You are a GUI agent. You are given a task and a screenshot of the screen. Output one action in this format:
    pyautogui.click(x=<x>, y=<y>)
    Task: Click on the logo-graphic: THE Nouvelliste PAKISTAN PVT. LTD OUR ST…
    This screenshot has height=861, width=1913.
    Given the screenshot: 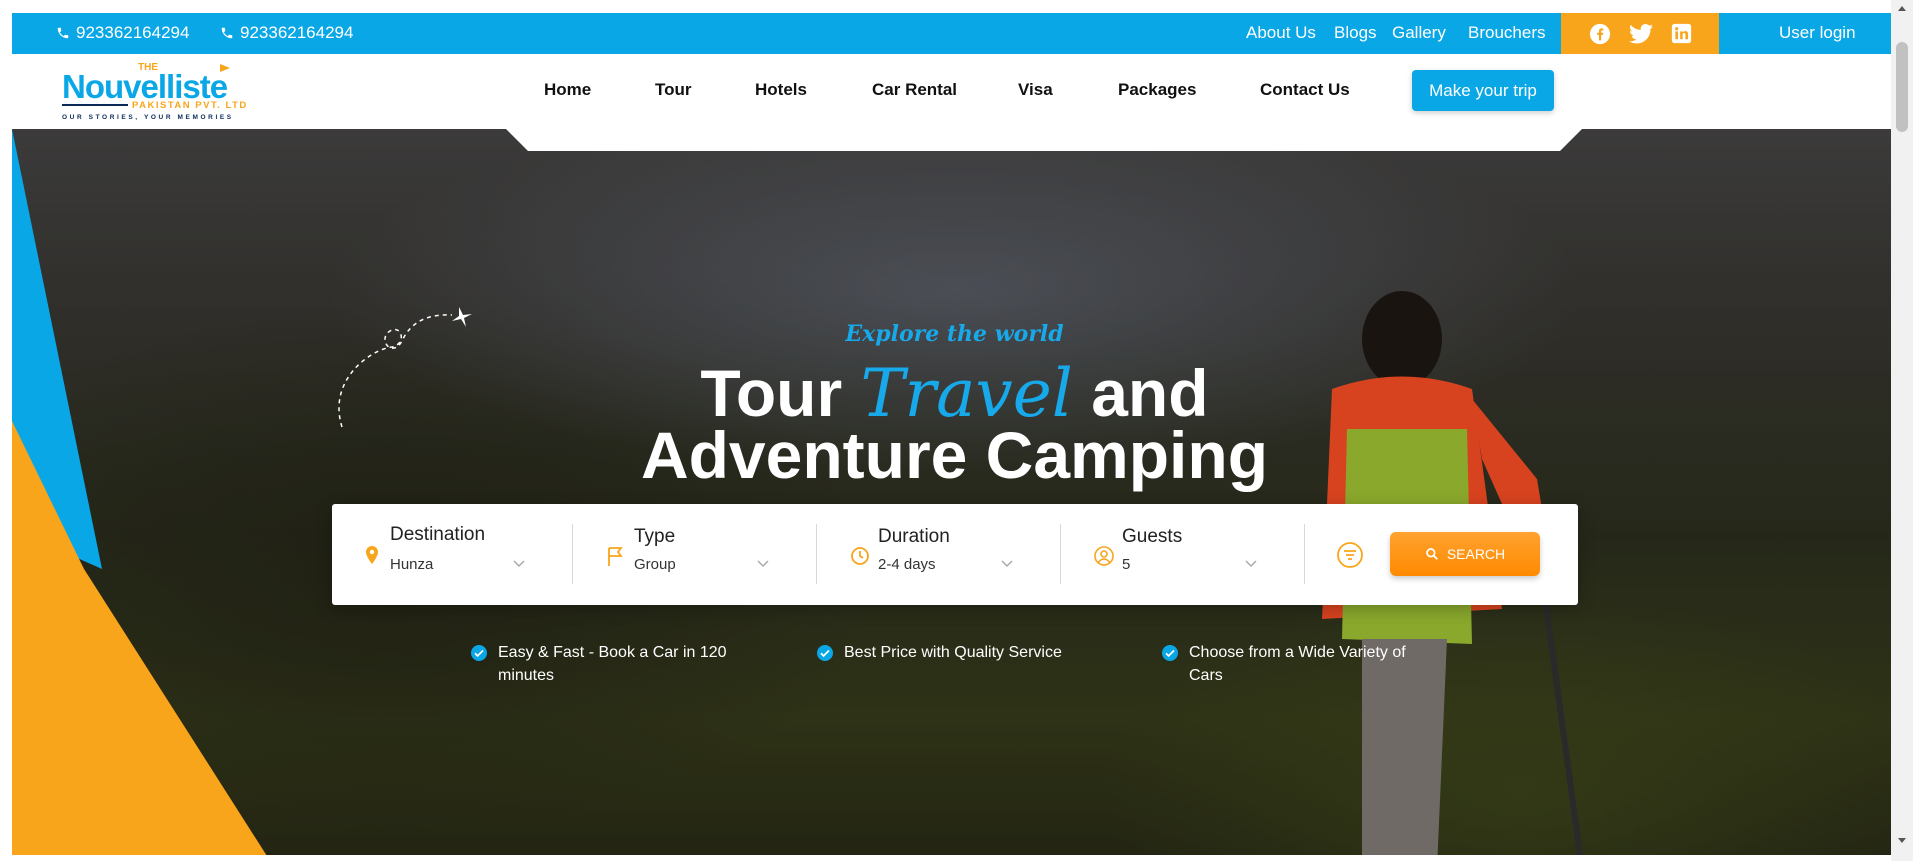 What is the action you would take?
    pyautogui.click(x=155, y=91)
    